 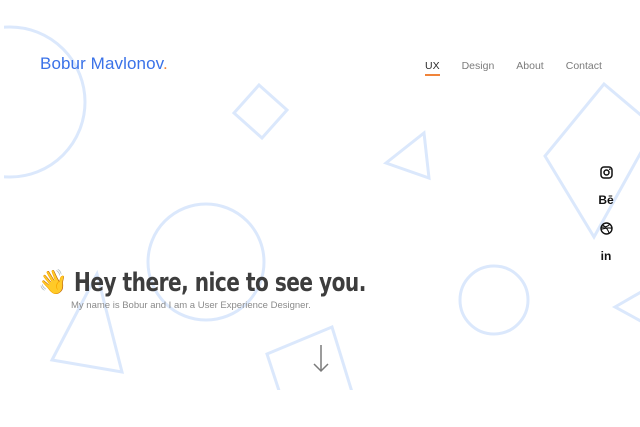 What do you see at coordinates (606, 214) in the screenshot?
I see `social-links: Bē in` at bounding box center [606, 214].